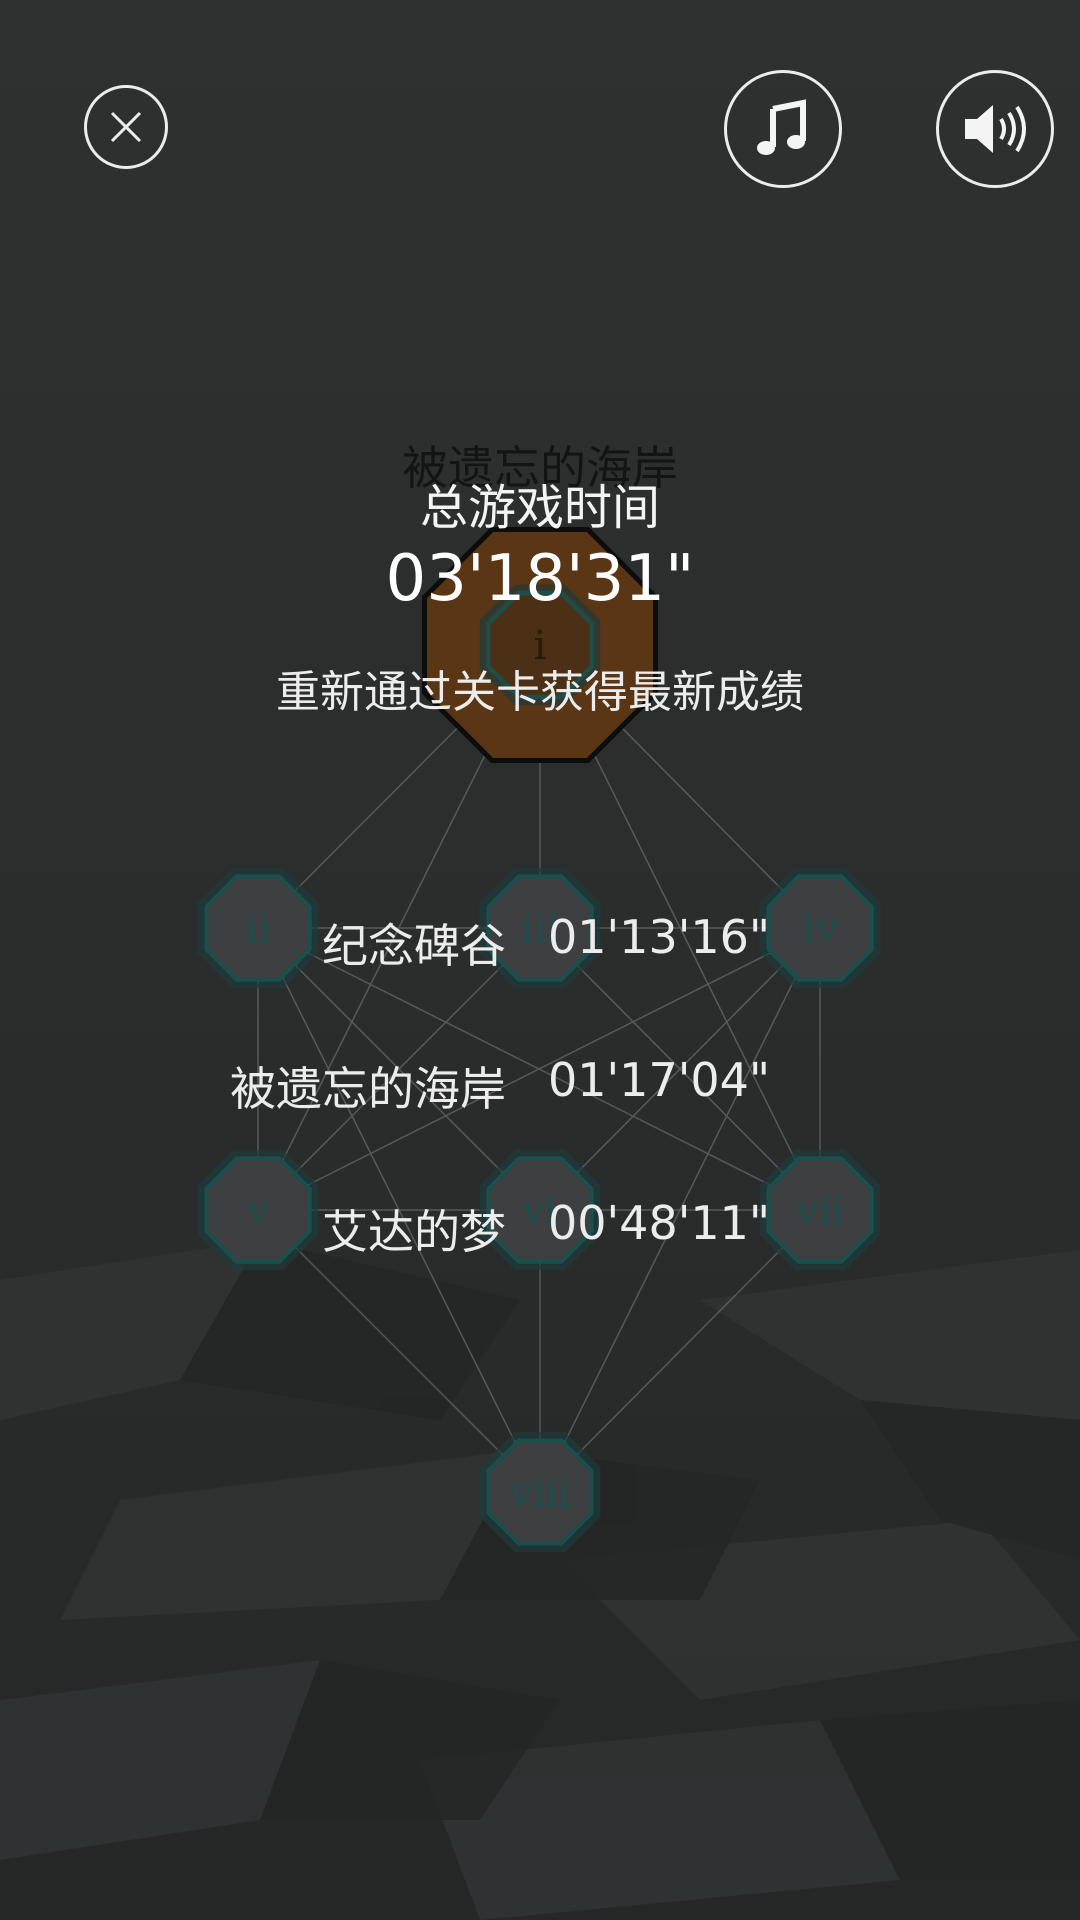 The image size is (1080, 1920). I want to click on record-name: 被遗忘的海岸, so click(368, 1089).